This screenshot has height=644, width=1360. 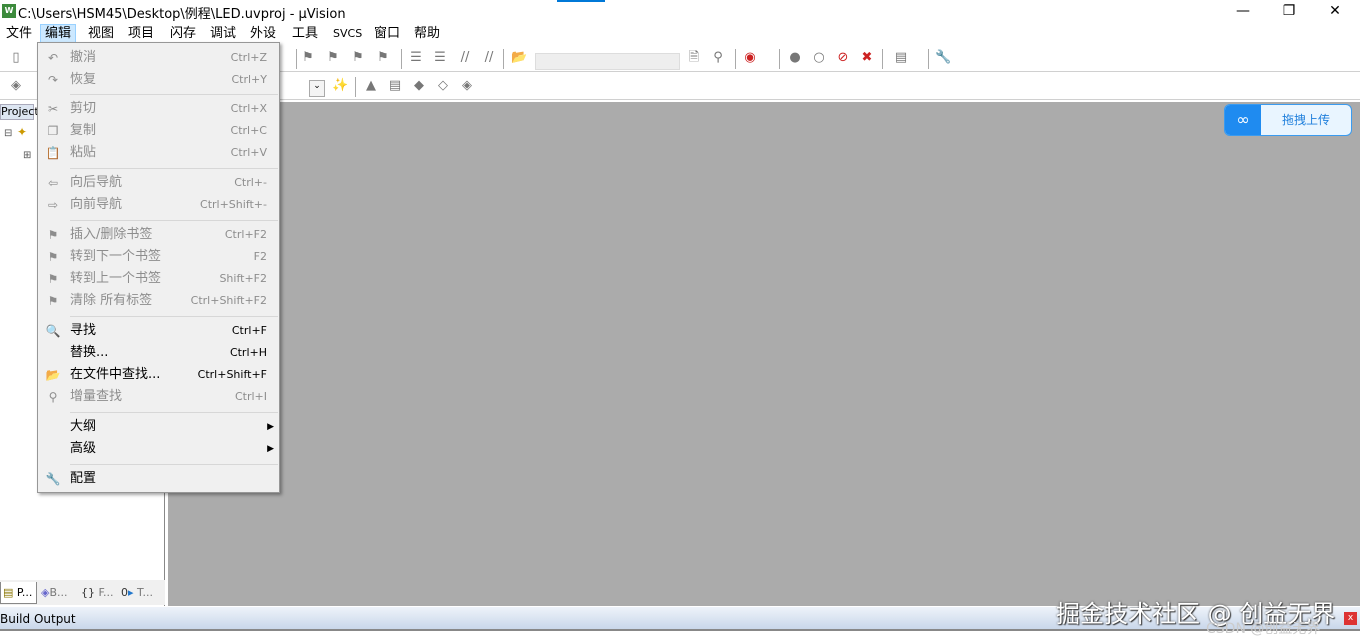 I want to click on menu-1: 编辑, so click(x=58, y=33).